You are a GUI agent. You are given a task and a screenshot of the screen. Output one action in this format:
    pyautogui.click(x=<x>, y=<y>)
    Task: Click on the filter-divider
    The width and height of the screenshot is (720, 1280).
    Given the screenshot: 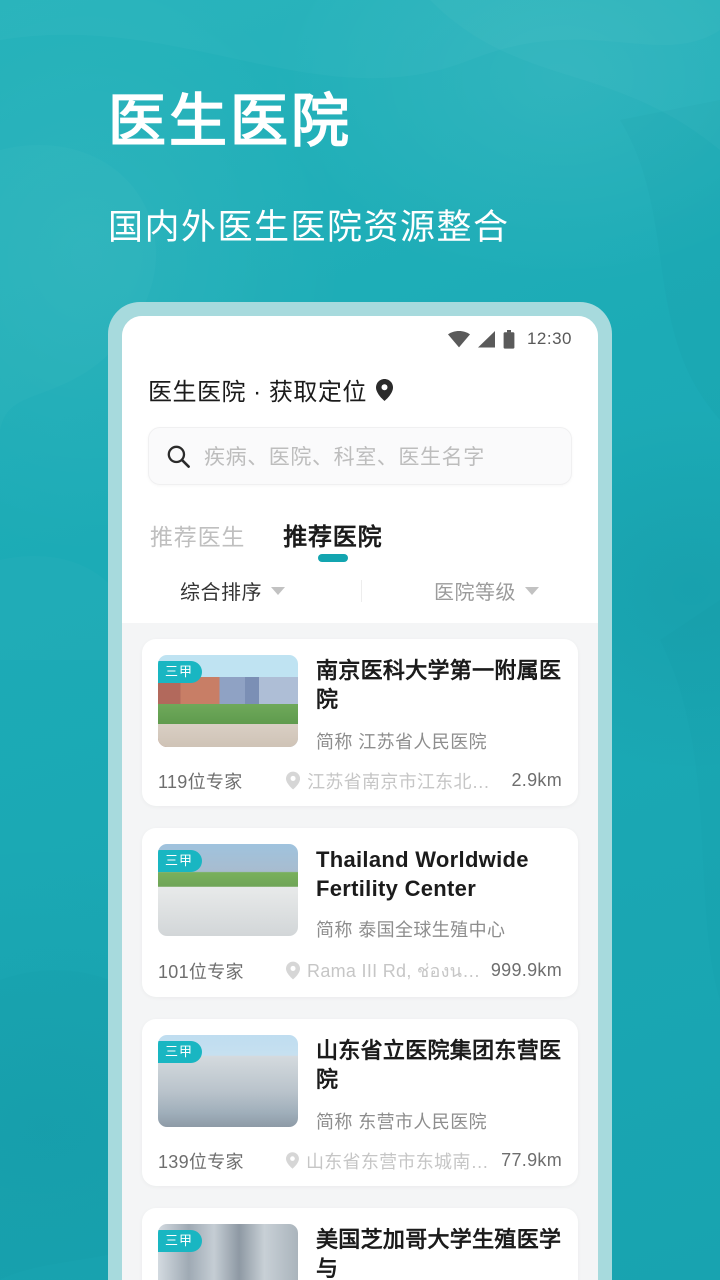 What is the action you would take?
    pyautogui.click(x=361, y=590)
    